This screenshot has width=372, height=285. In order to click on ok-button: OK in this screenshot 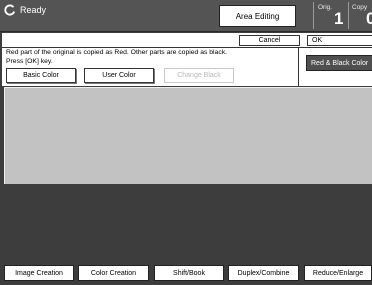, I will do `click(339, 40)`.